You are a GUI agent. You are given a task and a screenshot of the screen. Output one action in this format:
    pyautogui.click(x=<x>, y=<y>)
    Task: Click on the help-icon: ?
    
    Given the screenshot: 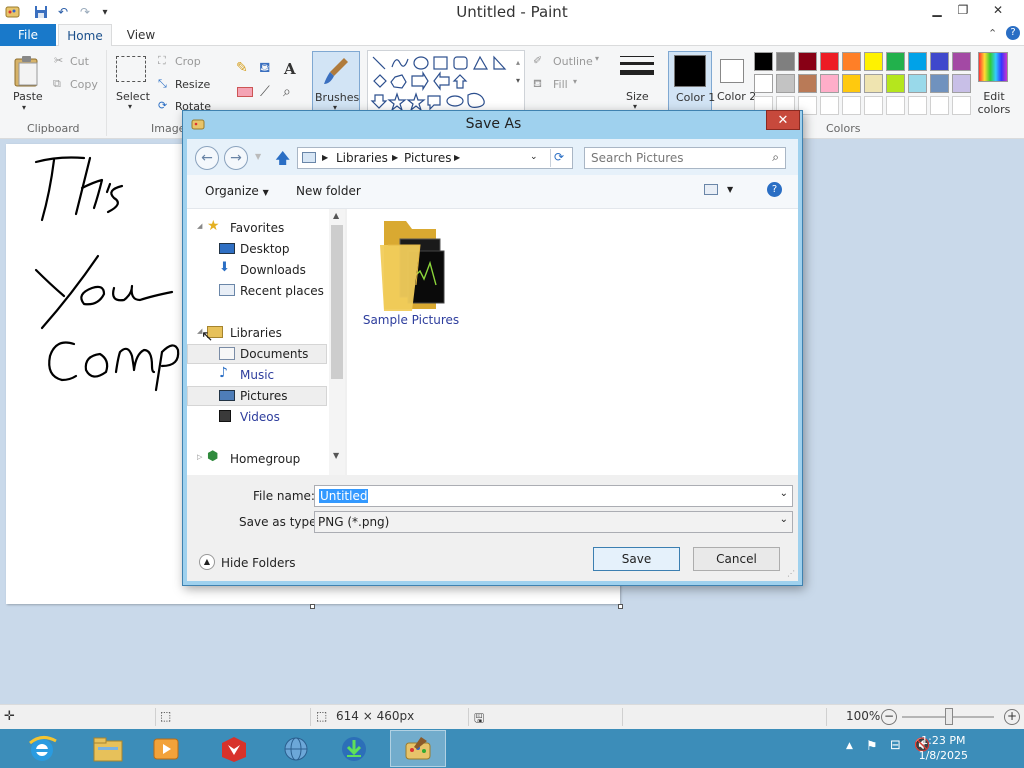 What is the action you would take?
    pyautogui.click(x=1013, y=33)
    